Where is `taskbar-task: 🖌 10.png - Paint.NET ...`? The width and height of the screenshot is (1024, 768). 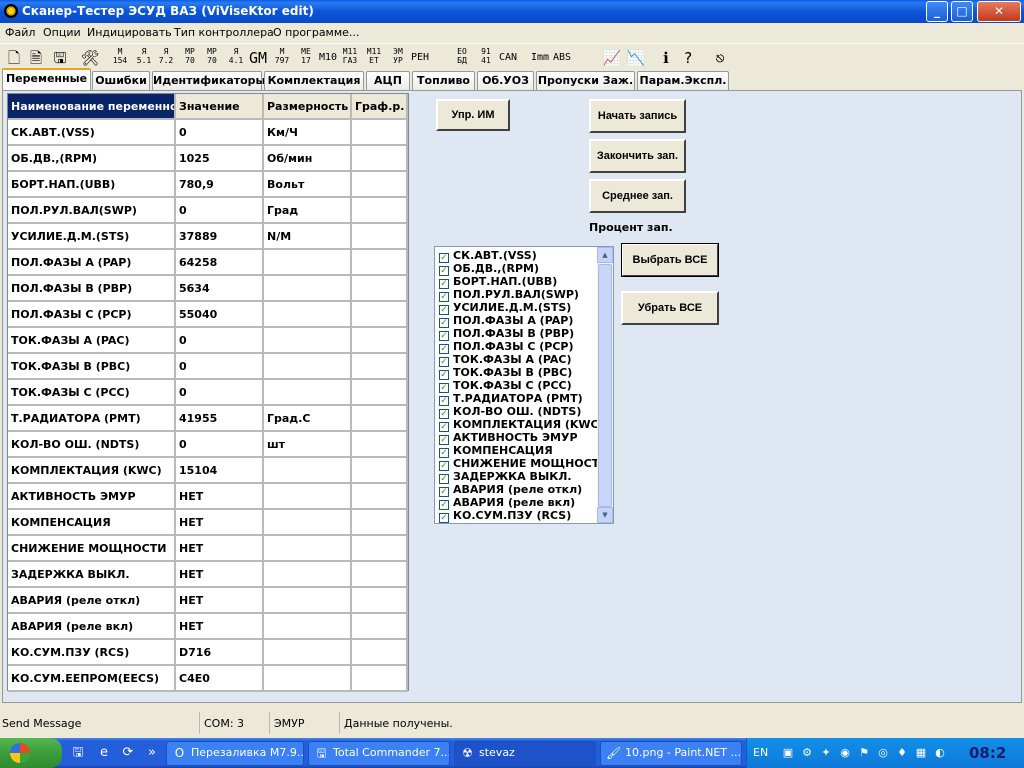 taskbar-task: 🖌 10.png - Paint.NET ... is located at coordinates (671, 753).